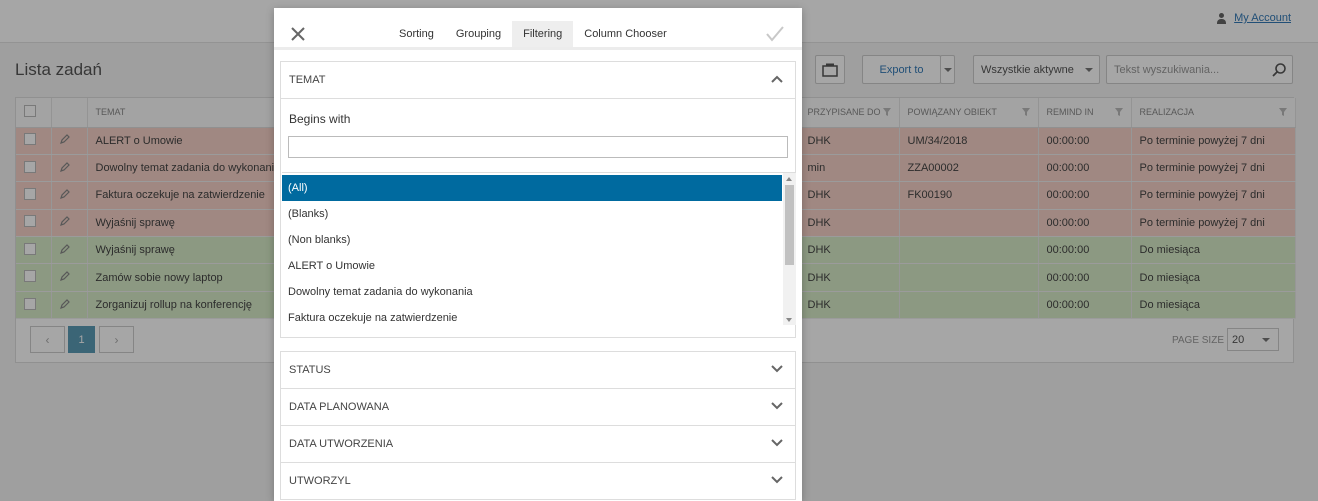 The image size is (1318, 501). I want to click on section-header-status: STATUS, so click(538, 370).